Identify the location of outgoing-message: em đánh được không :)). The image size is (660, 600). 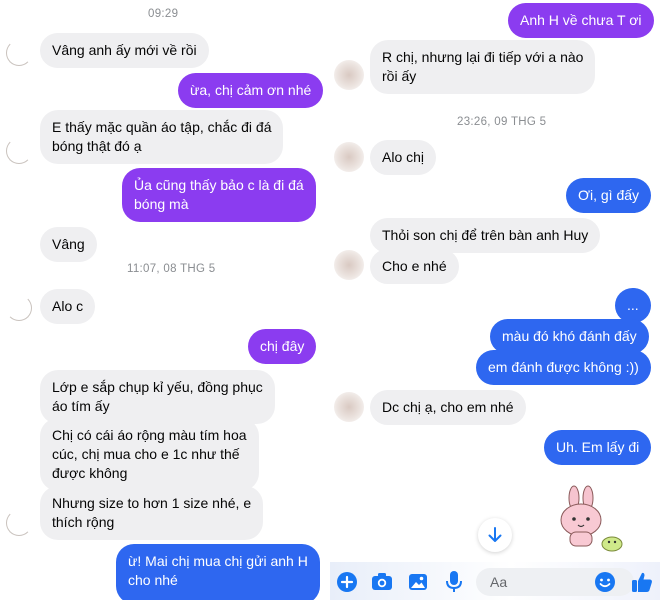
(563, 367).